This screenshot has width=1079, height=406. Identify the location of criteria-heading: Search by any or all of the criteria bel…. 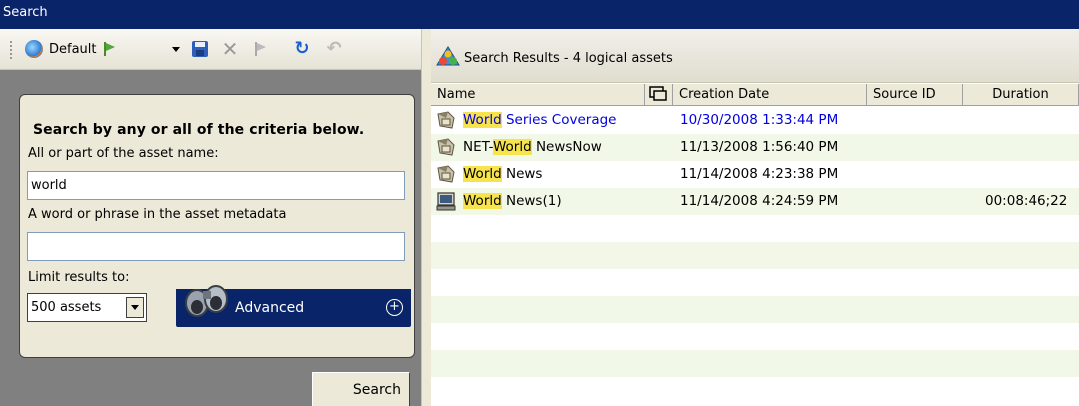
(199, 130).